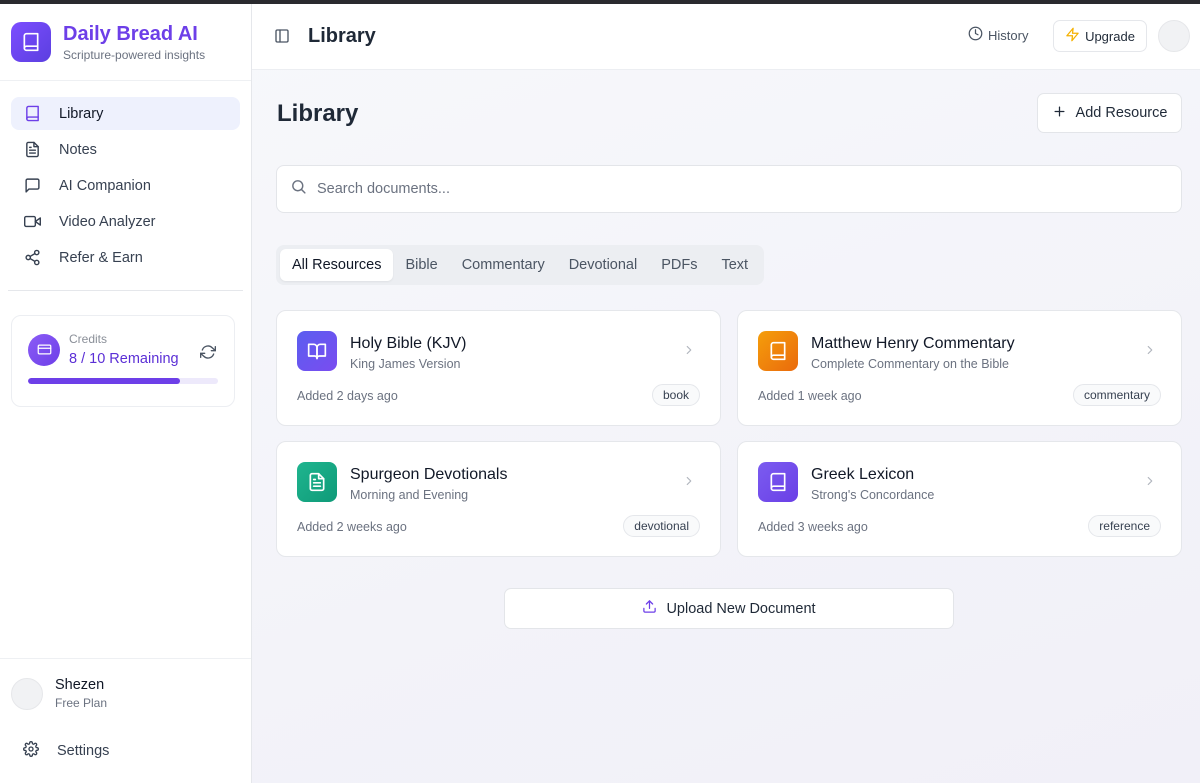 The image size is (1200, 783). What do you see at coordinates (813, 527) in the screenshot?
I see `card-added-date: Added 3 weeks ago` at bounding box center [813, 527].